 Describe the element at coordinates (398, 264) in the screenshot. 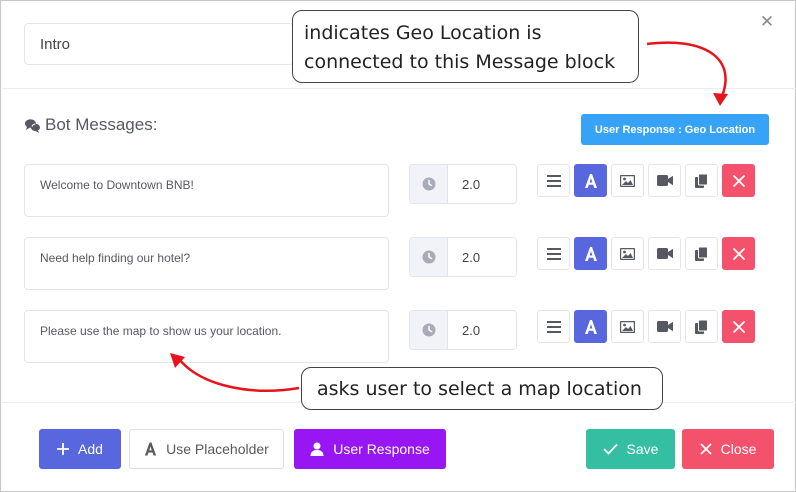

I see `message-row: Need help finding our hotel? 2.0` at that location.